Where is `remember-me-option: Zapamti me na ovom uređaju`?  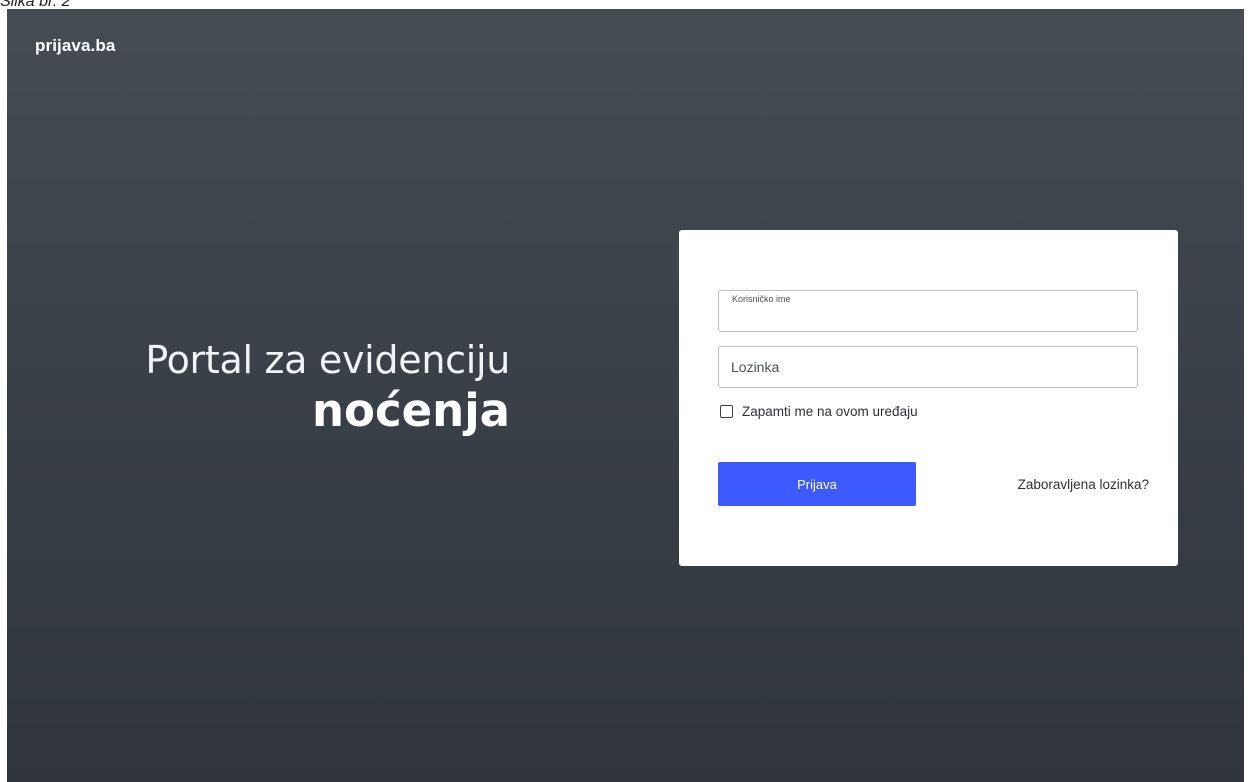 remember-me-option: Zapamti me na ovom uređaju is located at coordinates (819, 411).